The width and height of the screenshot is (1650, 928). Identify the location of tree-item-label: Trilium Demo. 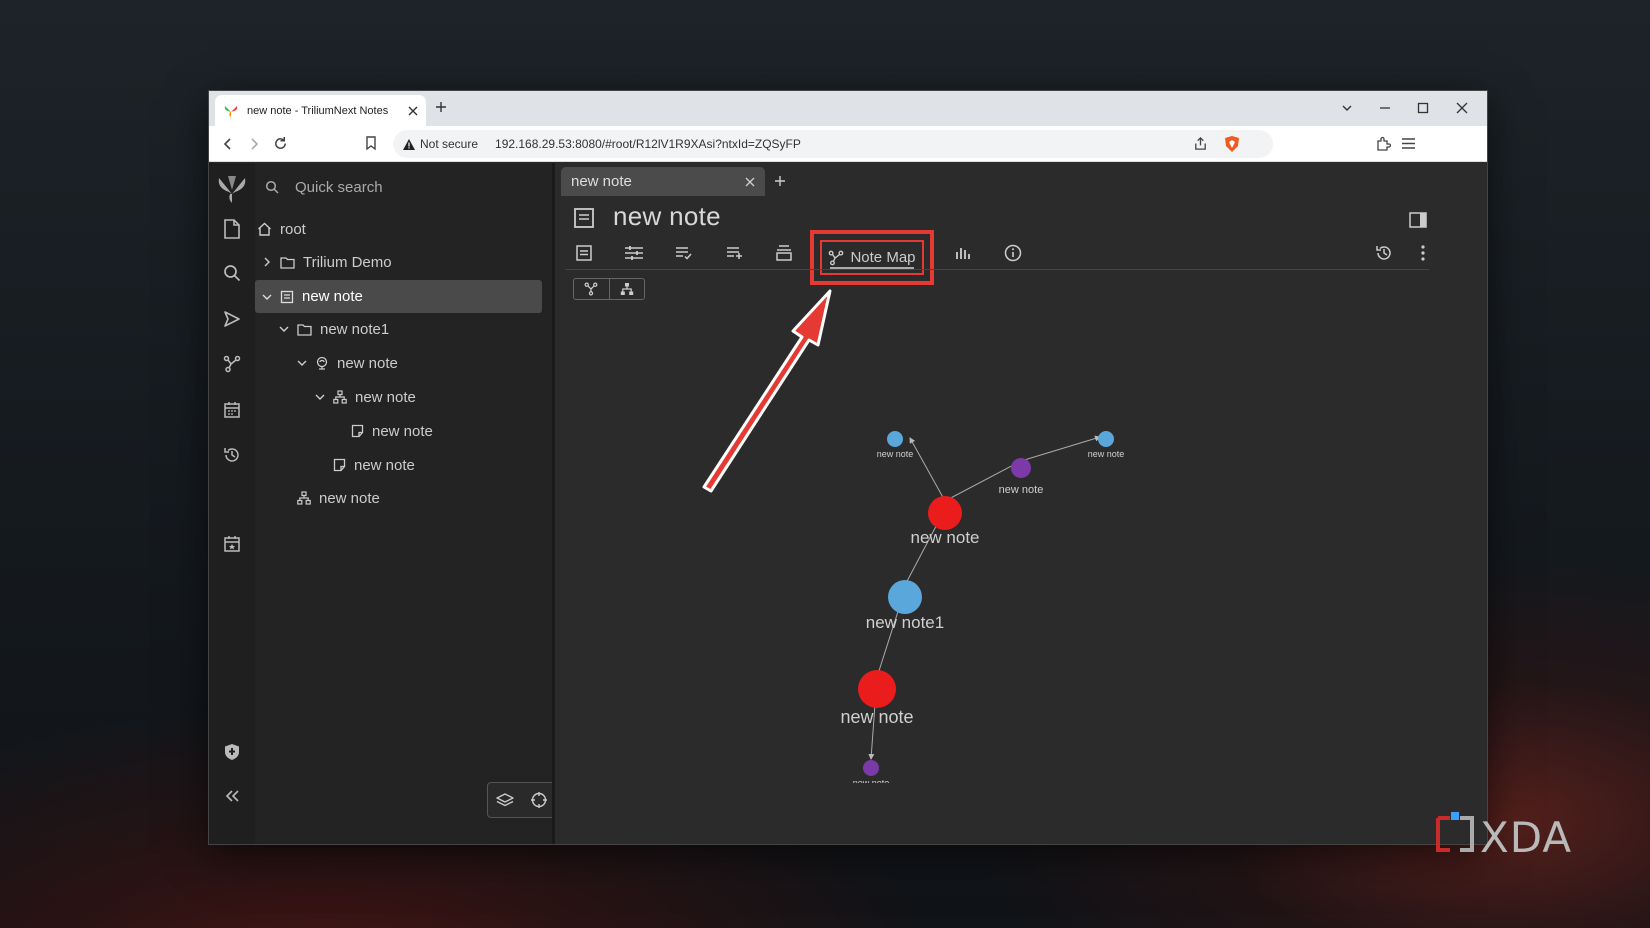
(347, 262).